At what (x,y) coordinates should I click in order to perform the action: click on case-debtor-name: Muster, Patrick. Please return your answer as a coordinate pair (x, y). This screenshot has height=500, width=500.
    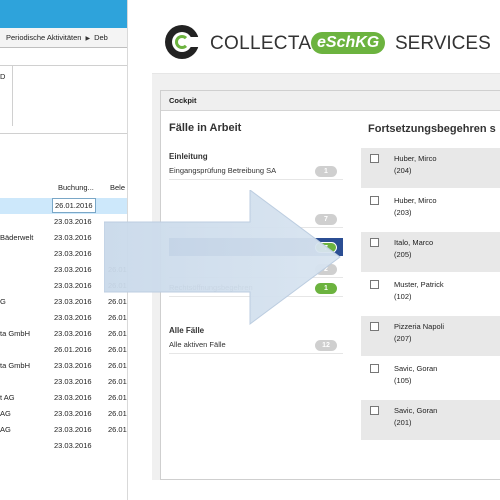
    Looking at the image, I should click on (419, 284).